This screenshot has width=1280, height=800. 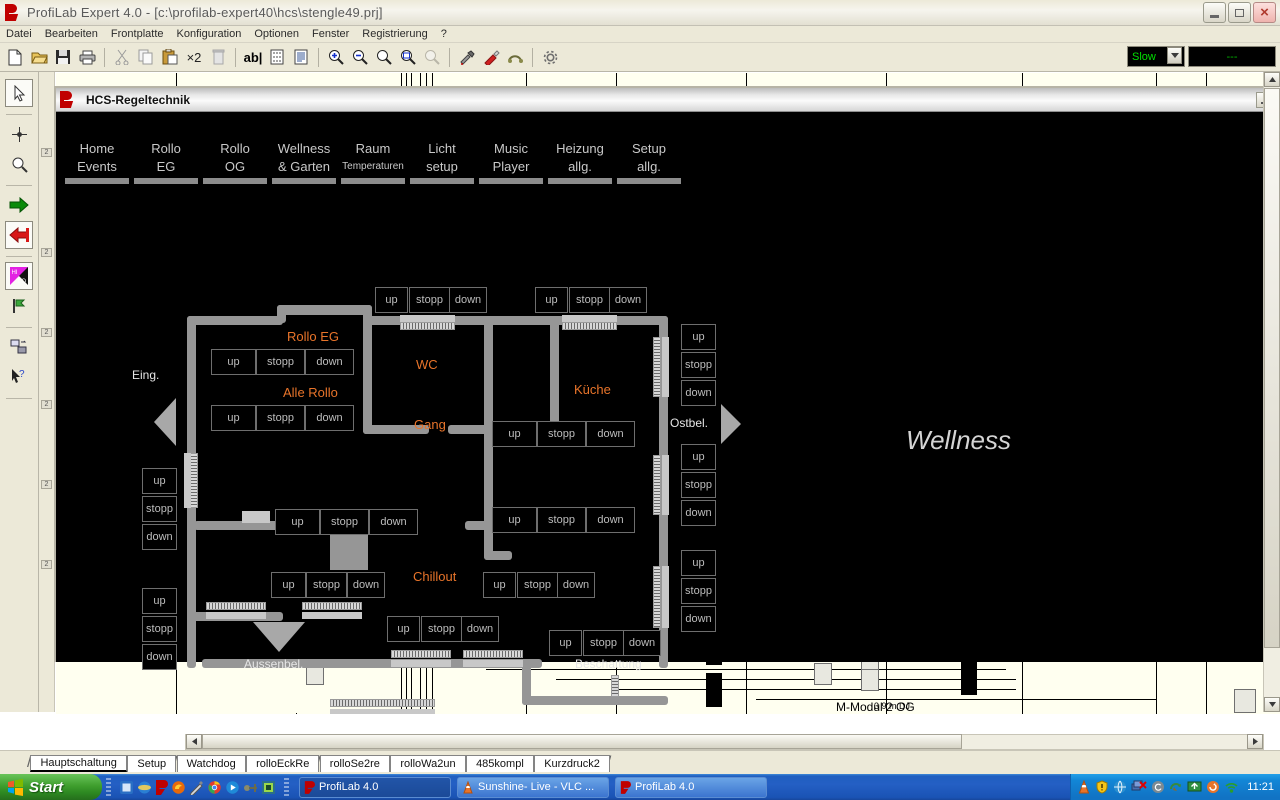 I want to click on canvas-hscrollbar, so click(x=724, y=742).